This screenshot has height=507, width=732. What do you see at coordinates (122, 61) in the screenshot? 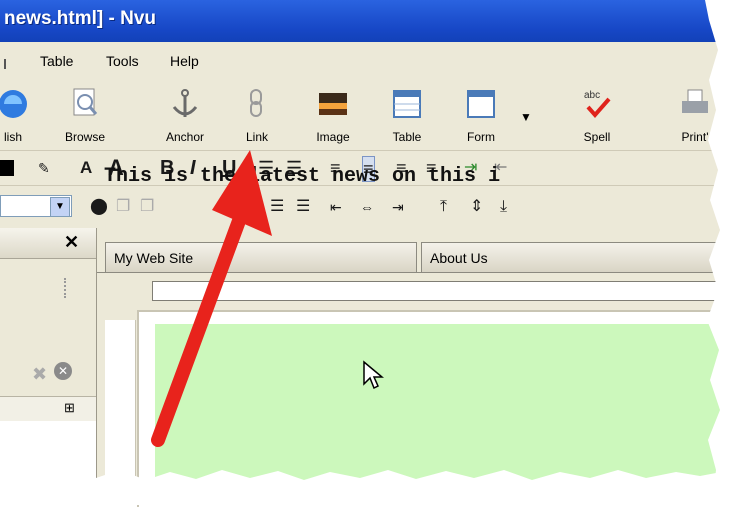
I see `menu-tools: Tools` at bounding box center [122, 61].